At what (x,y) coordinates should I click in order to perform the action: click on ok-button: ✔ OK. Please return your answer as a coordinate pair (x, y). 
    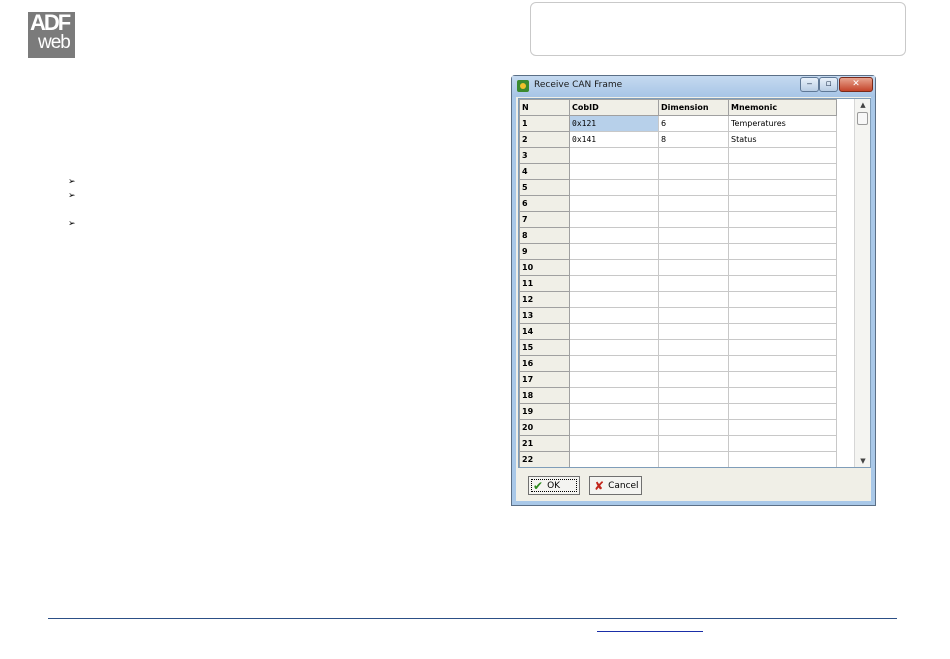
    Looking at the image, I should click on (554, 485).